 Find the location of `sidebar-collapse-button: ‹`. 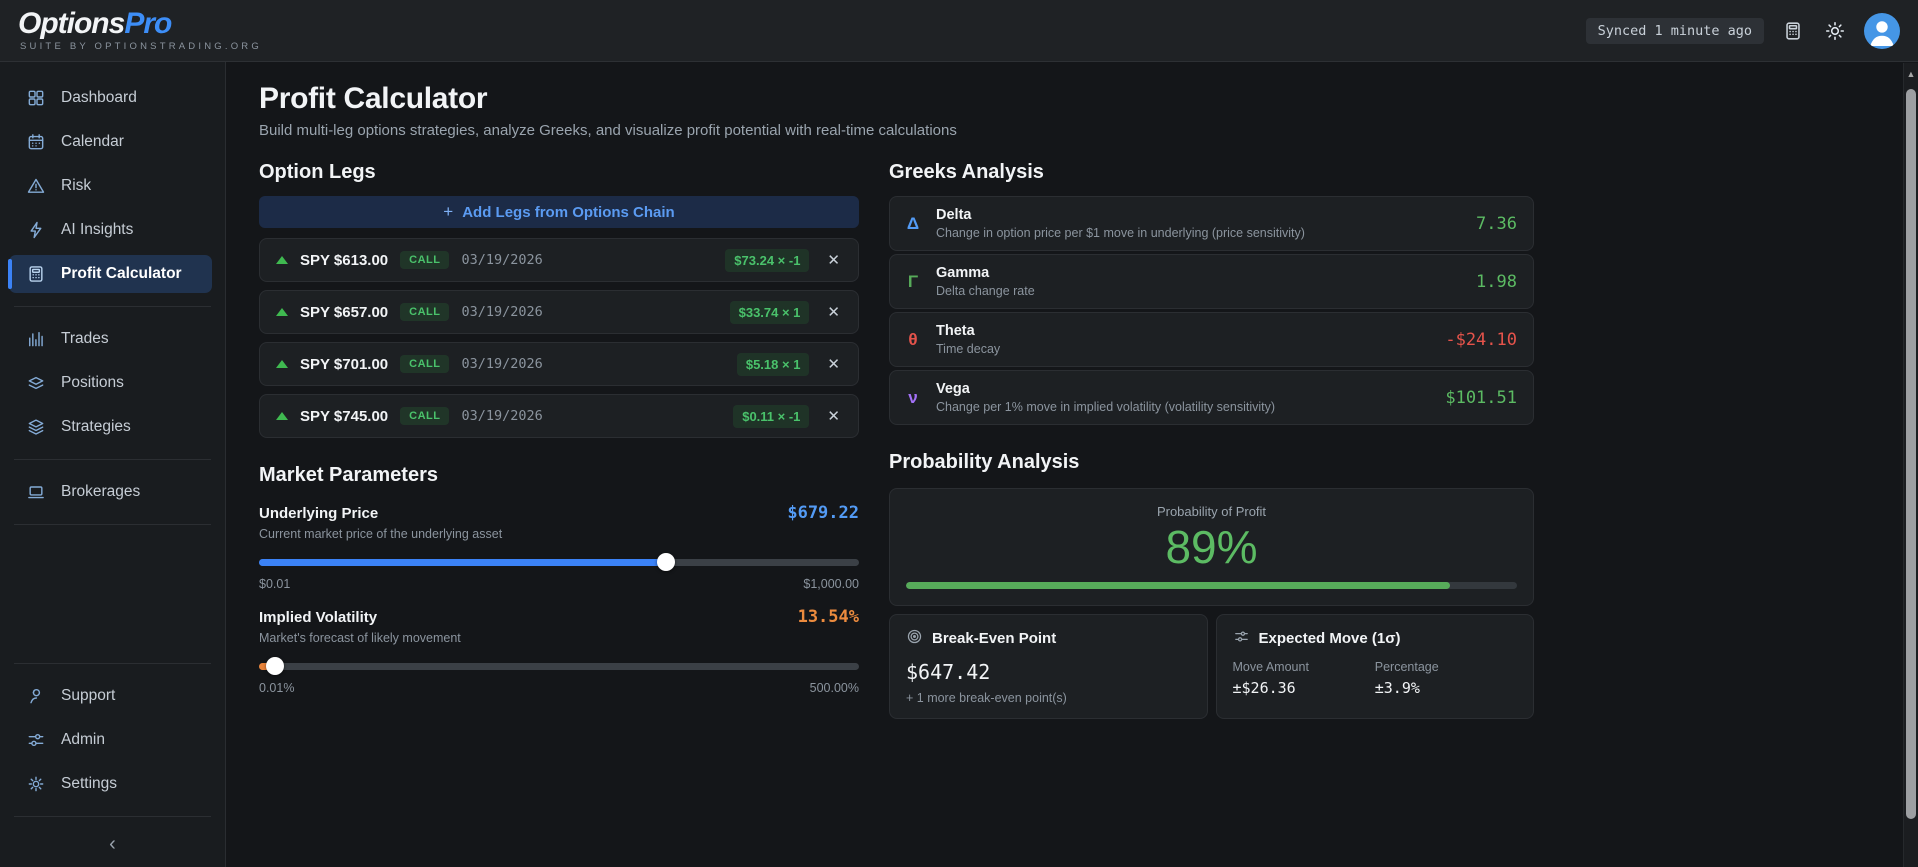

sidebar-collapse-button: ‹ is located at coordinates (112, 844).